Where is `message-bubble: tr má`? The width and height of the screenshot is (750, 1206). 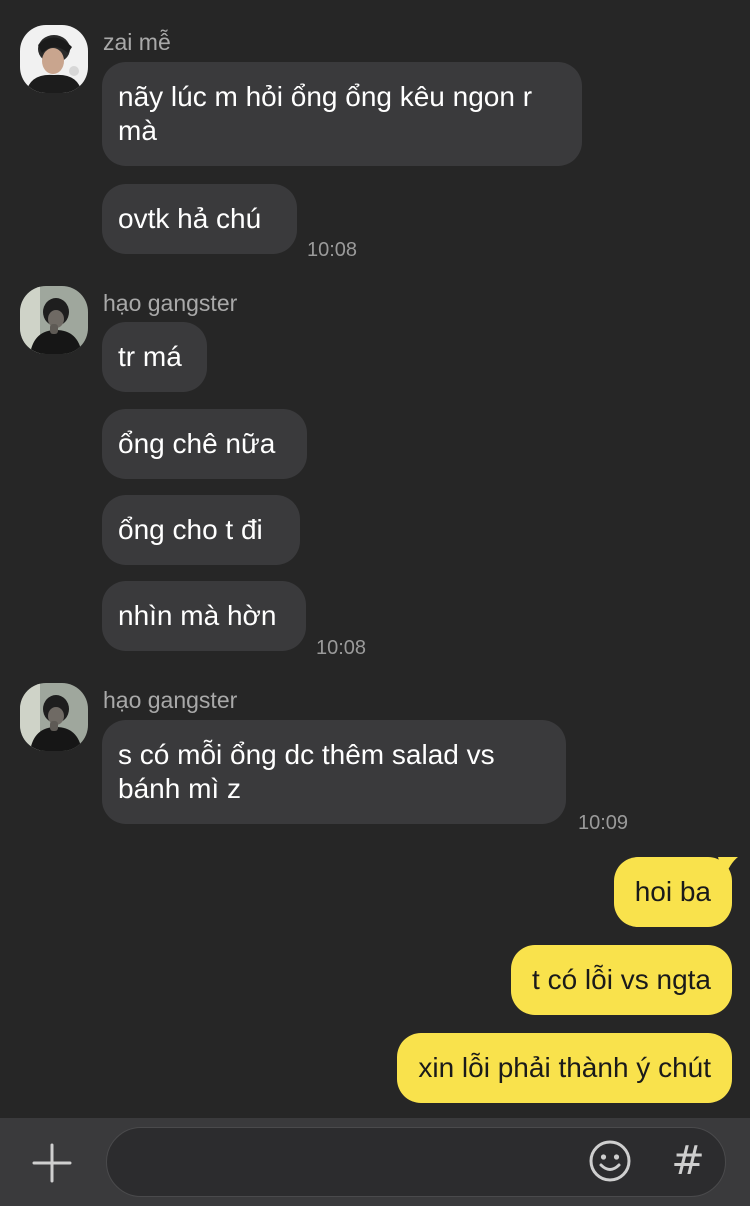 message-bubble: tr má is located at coordinates (154, 357).